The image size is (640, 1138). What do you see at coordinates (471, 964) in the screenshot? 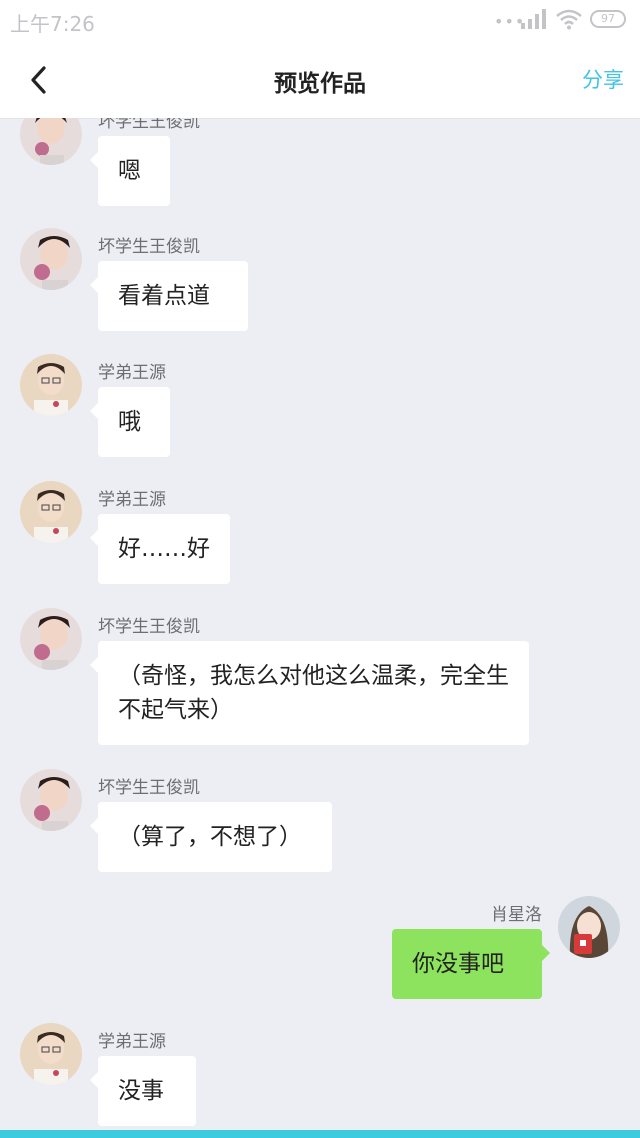
I see `message-bubble: 你没事吧` at bounding box center [471, 964].